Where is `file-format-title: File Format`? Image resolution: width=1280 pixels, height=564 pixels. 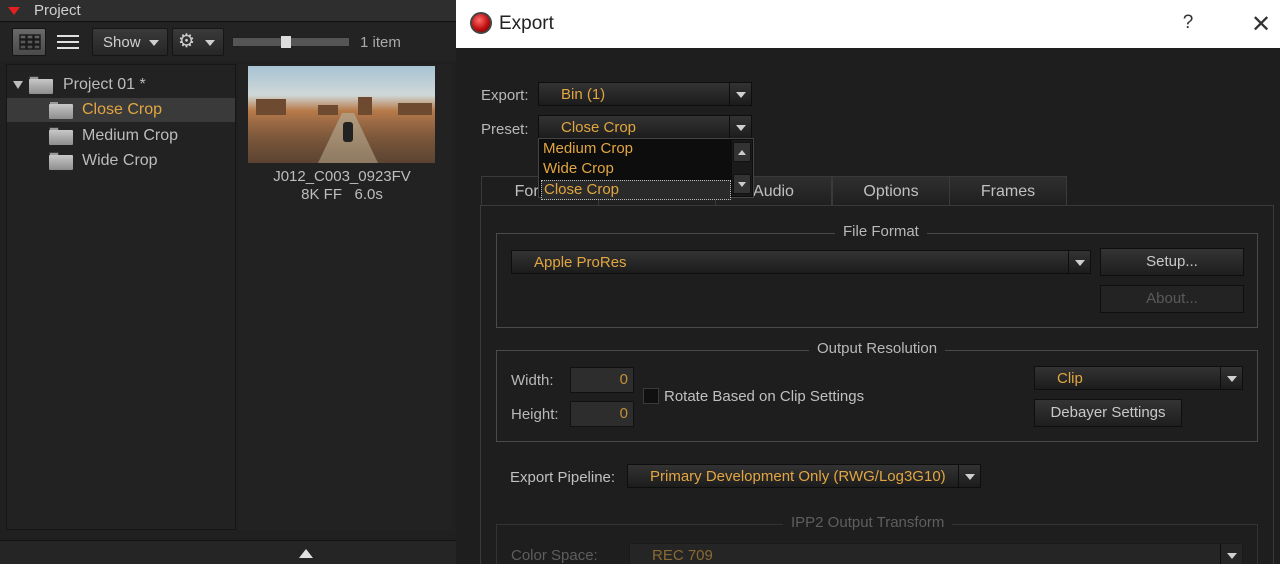
file-format-title: File Format is located at coordinates (881, 231).